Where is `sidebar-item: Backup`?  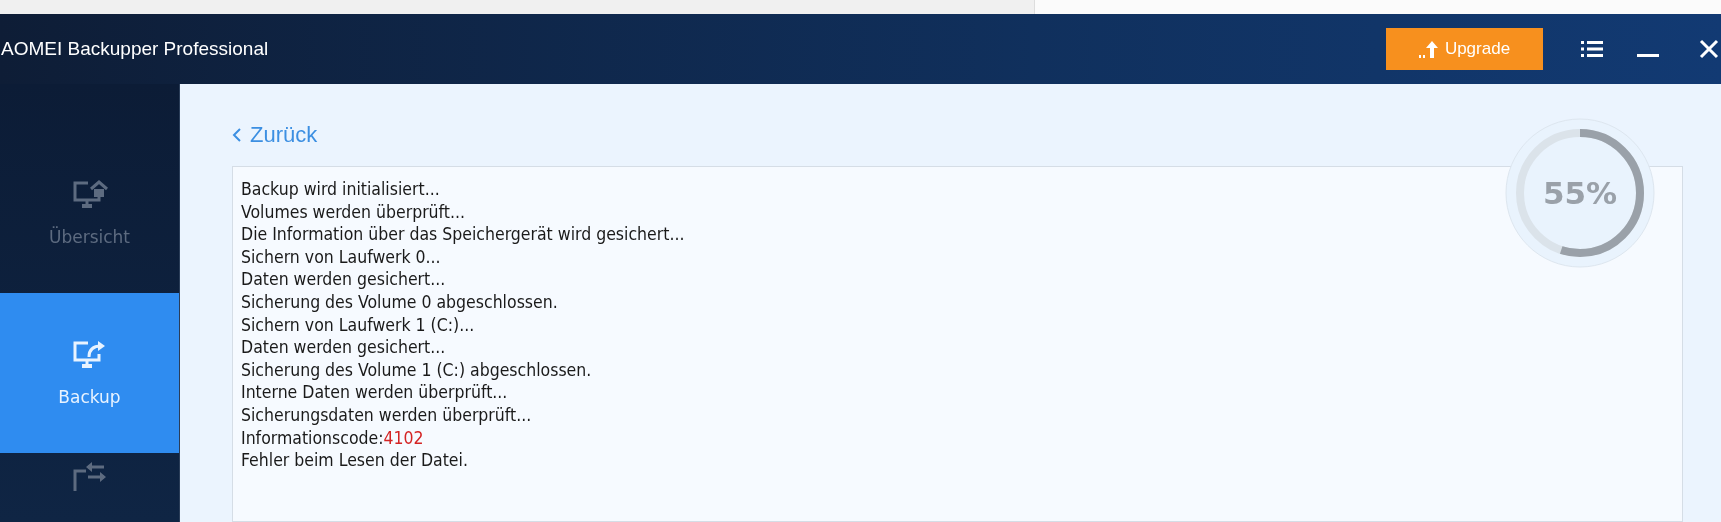 sidebar-item: Backup is located at coordinates (89, 373).